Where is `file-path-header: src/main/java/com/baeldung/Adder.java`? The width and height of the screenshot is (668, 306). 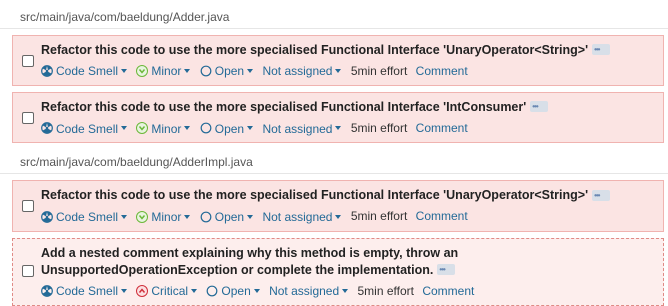 file-path-header: src/main/java/com/baeldung/Adder.java is located at coordinates (334, 17).